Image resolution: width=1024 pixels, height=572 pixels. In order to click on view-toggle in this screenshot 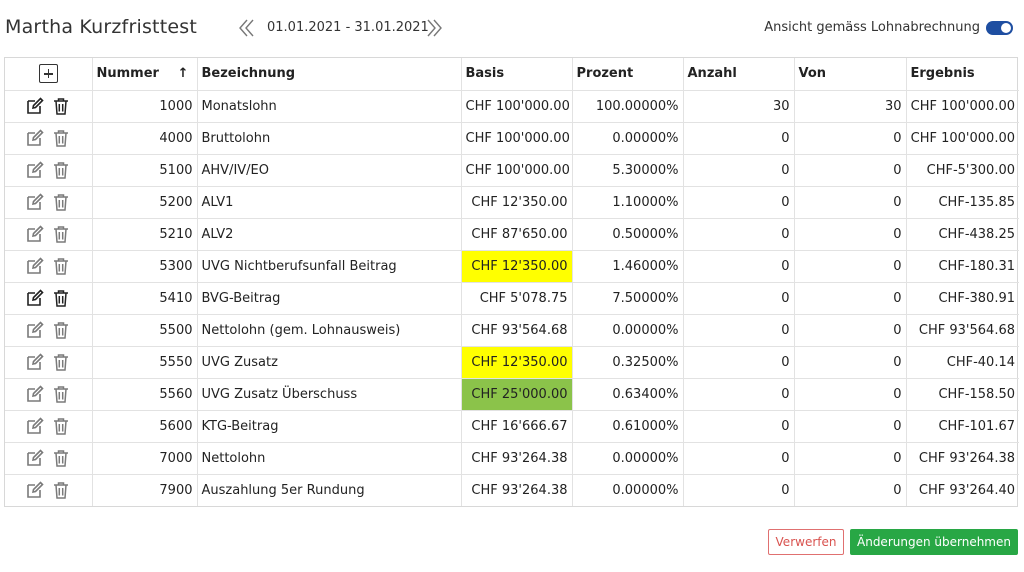, I will do `click(999, 28)`.